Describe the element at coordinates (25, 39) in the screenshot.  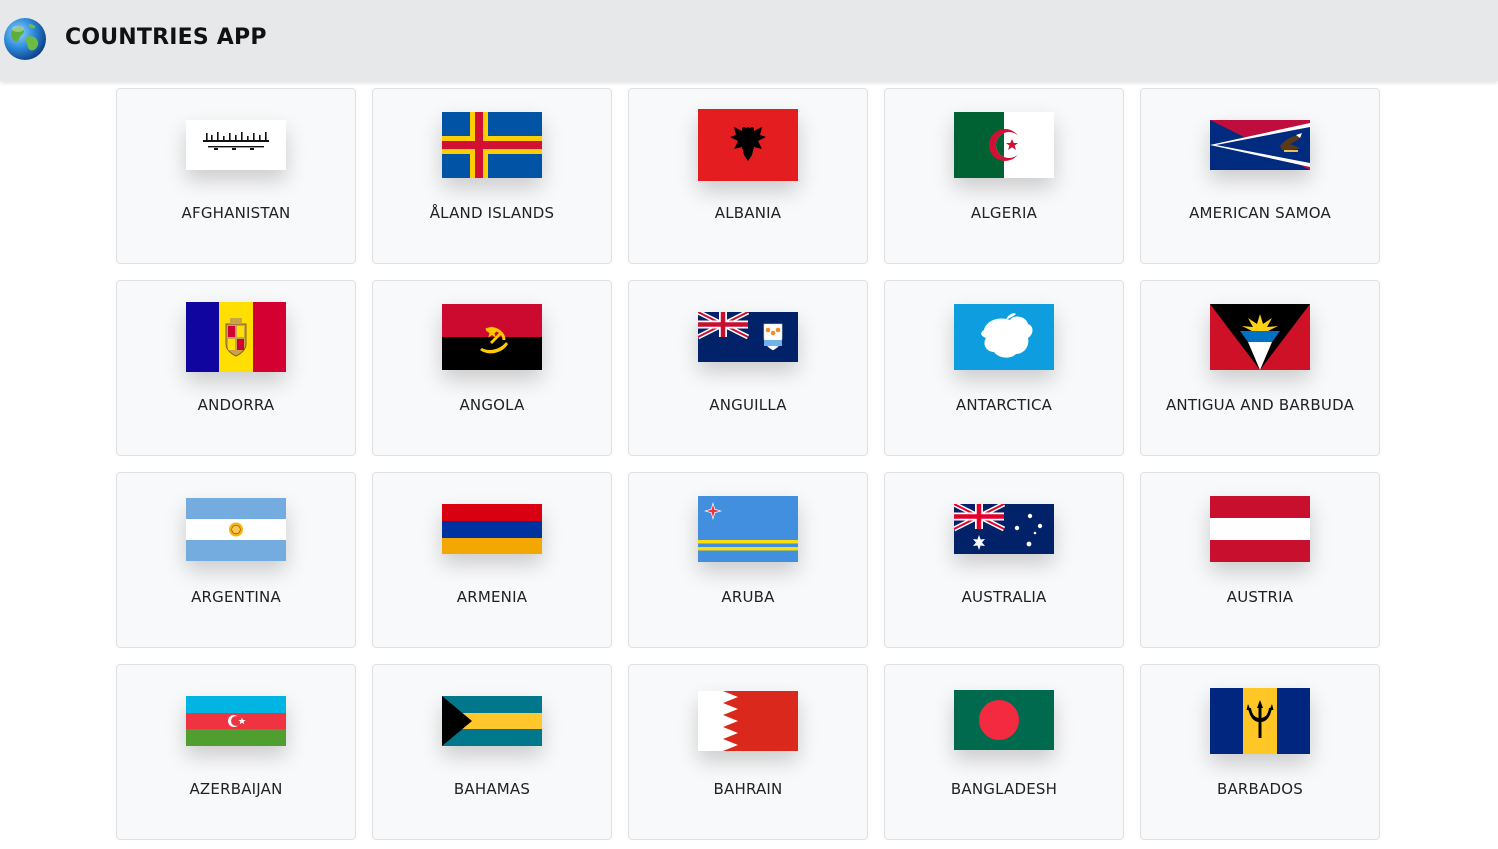
I see `globe-icon` at that location.